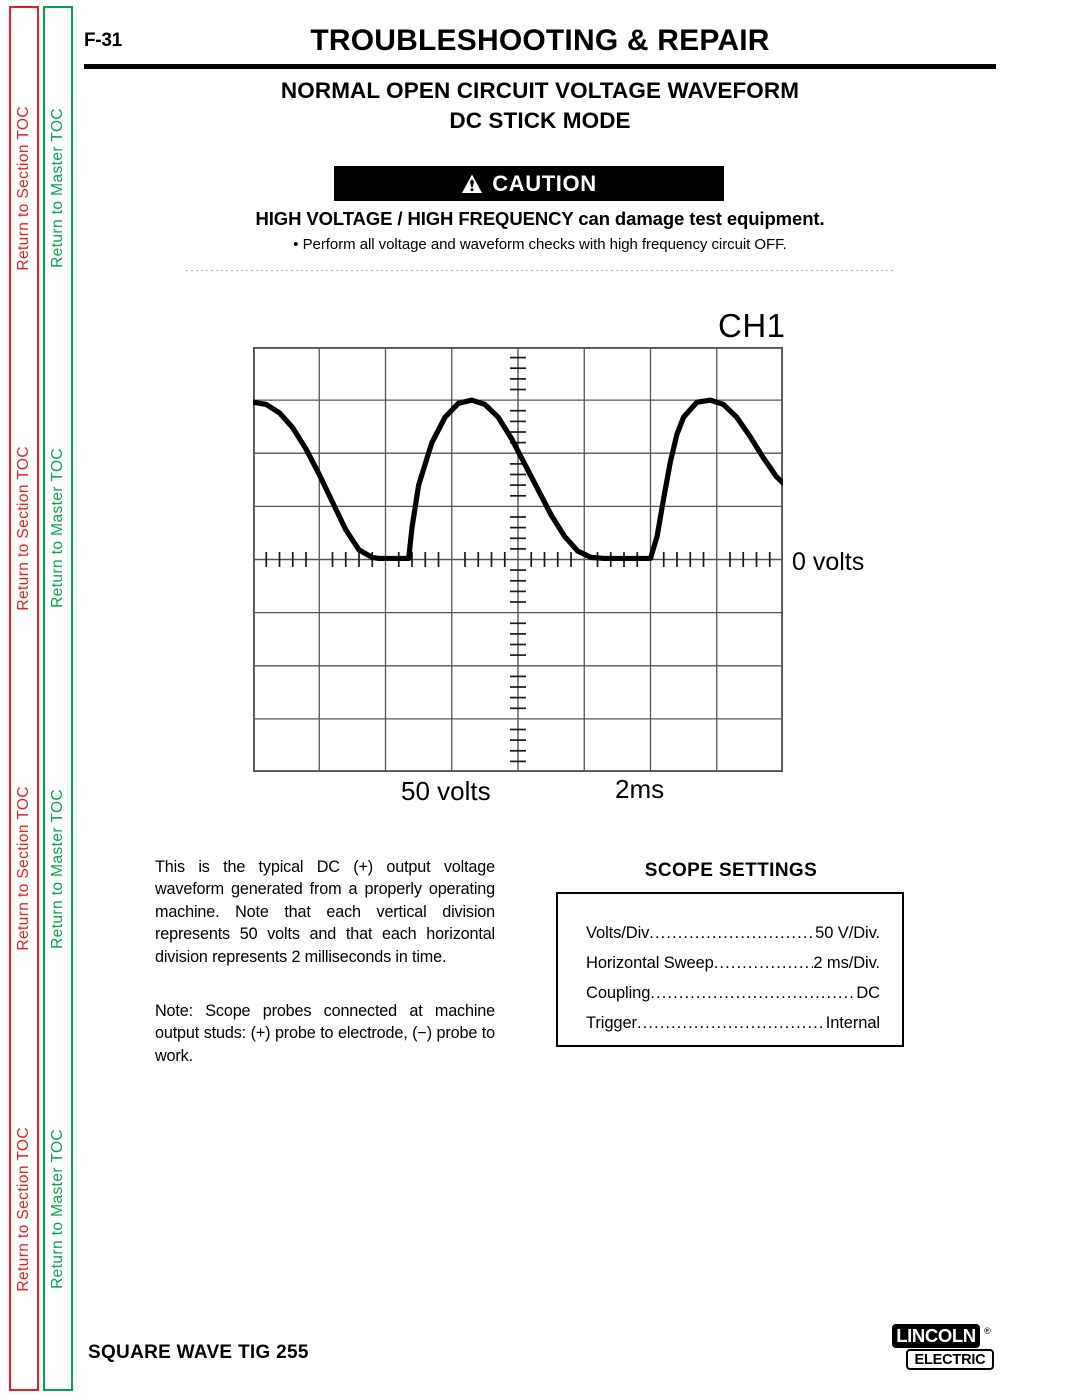 This screenshot has height=1397, width=1080. I want to click on setting-value: 2 ms/Div., so click(846, 963).